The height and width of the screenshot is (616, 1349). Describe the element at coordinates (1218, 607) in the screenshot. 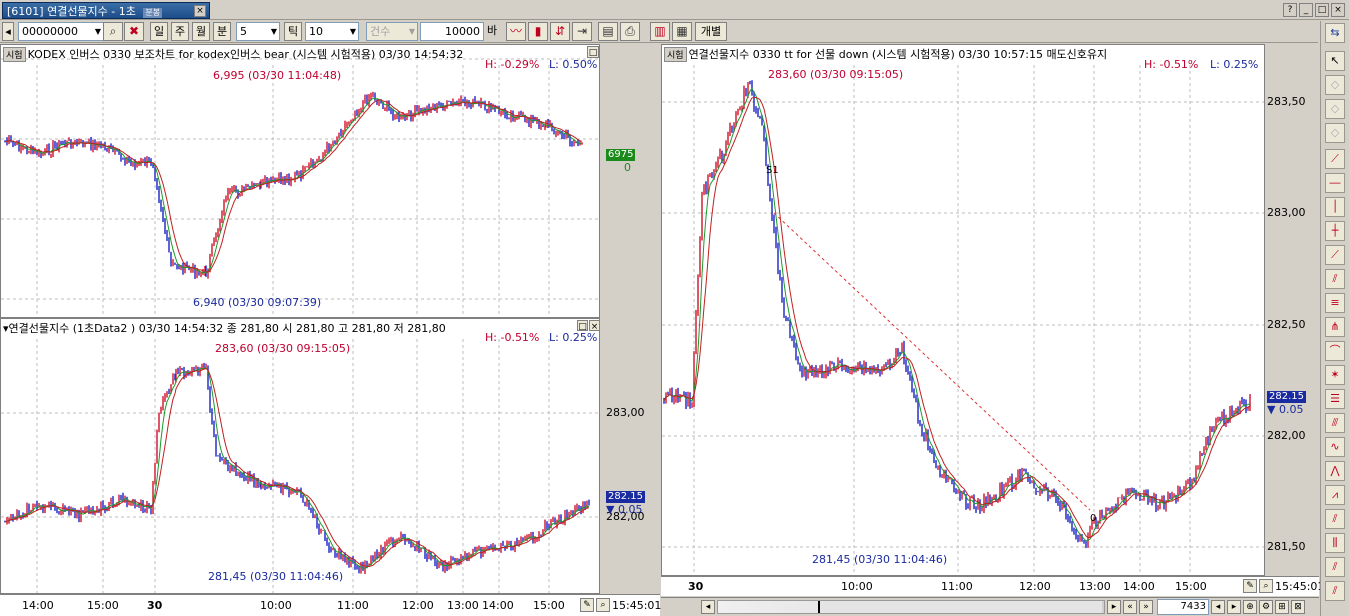

I see `zoom-out-icon: ◂` at that location.